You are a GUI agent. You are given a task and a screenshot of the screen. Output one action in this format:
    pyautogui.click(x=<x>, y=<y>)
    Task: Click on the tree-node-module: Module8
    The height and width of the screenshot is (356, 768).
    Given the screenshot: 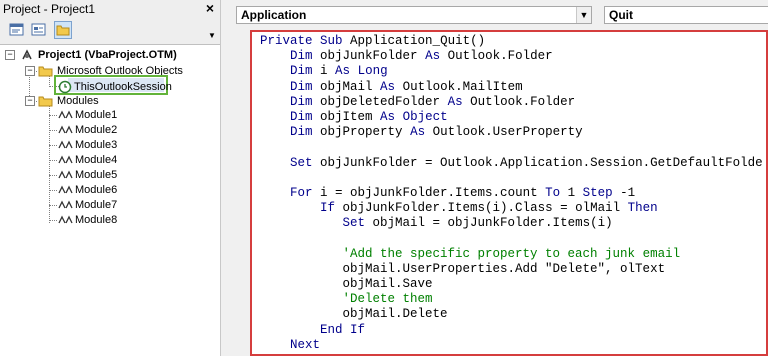 What is the action you would take?
    pyautogui.click(x=110, y=220)
    